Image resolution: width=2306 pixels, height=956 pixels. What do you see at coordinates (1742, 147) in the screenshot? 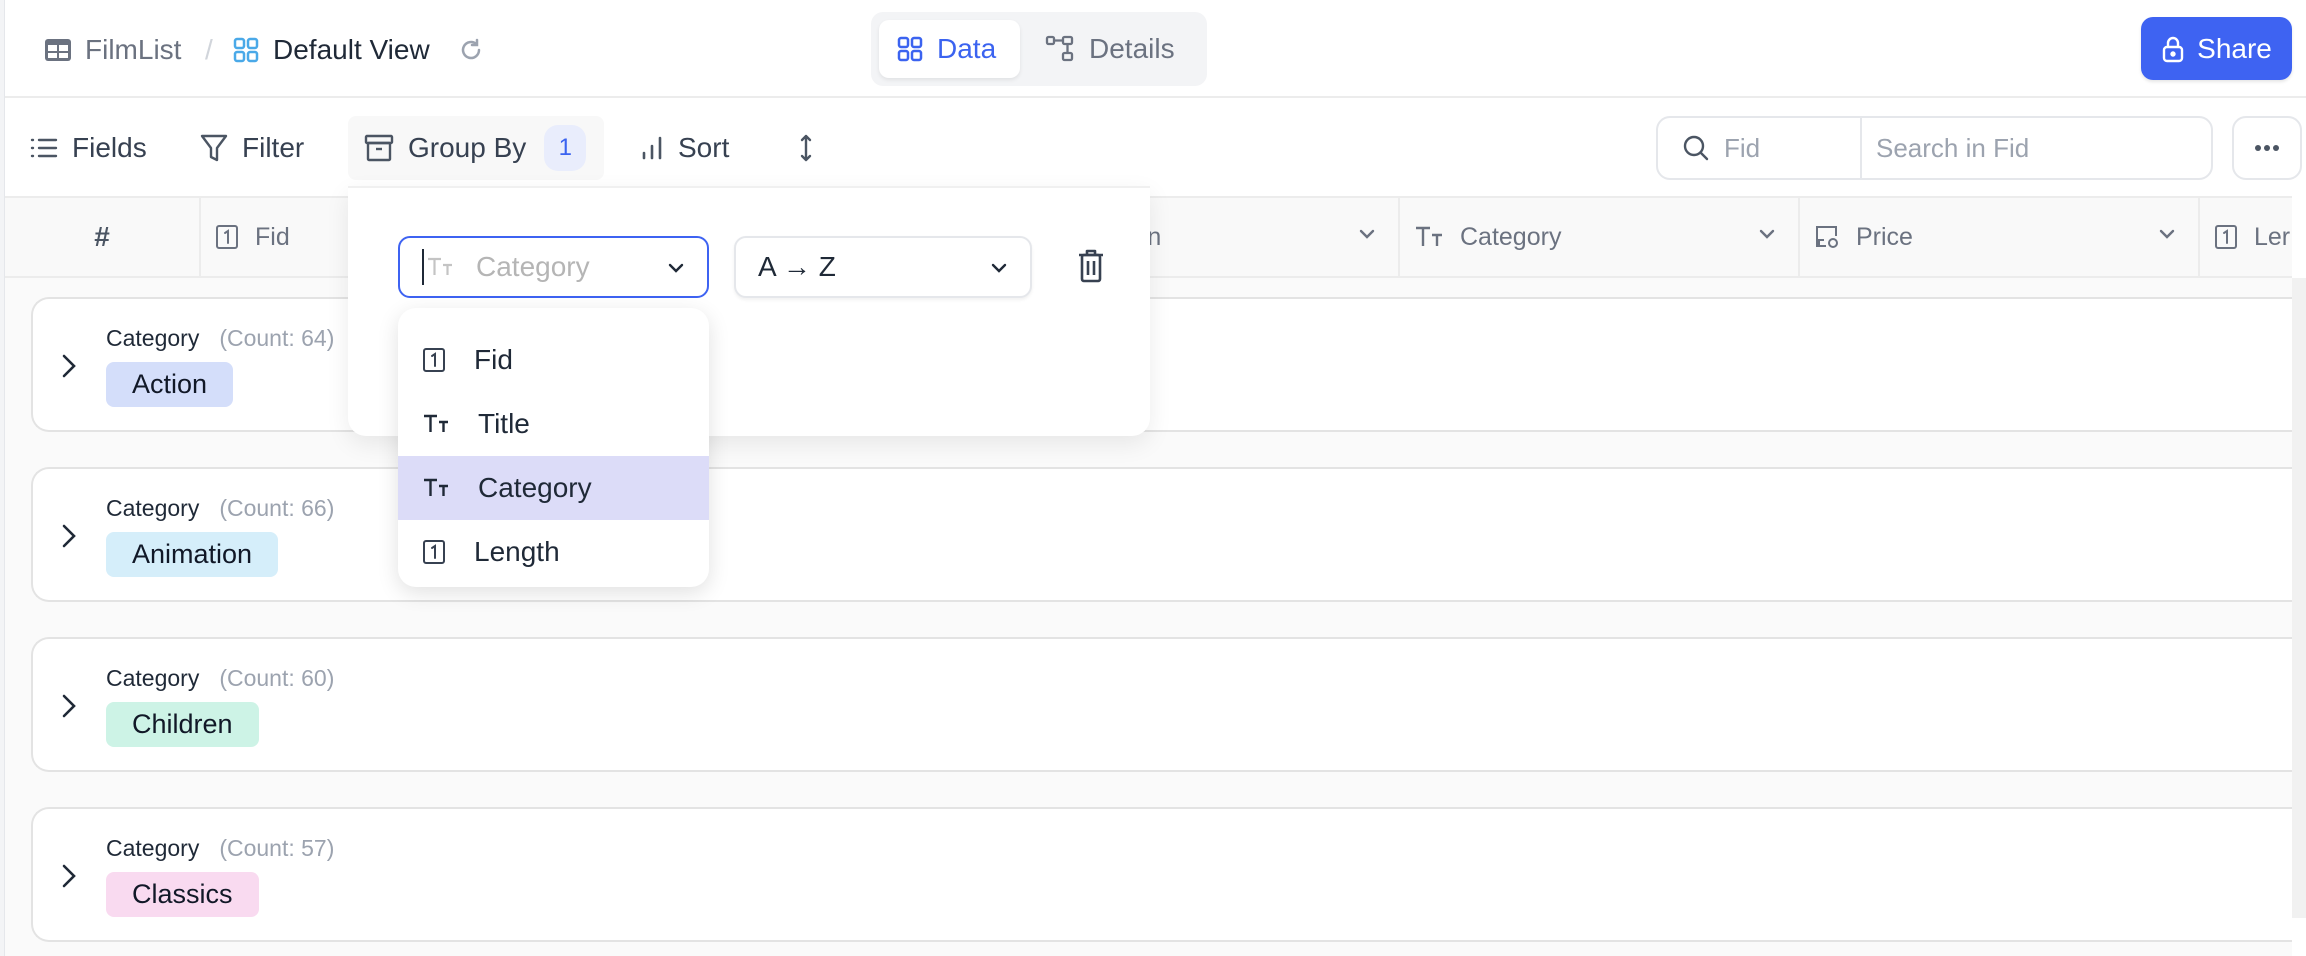
I see `search-field-label: Fid` at bounding box center [1742, 147].